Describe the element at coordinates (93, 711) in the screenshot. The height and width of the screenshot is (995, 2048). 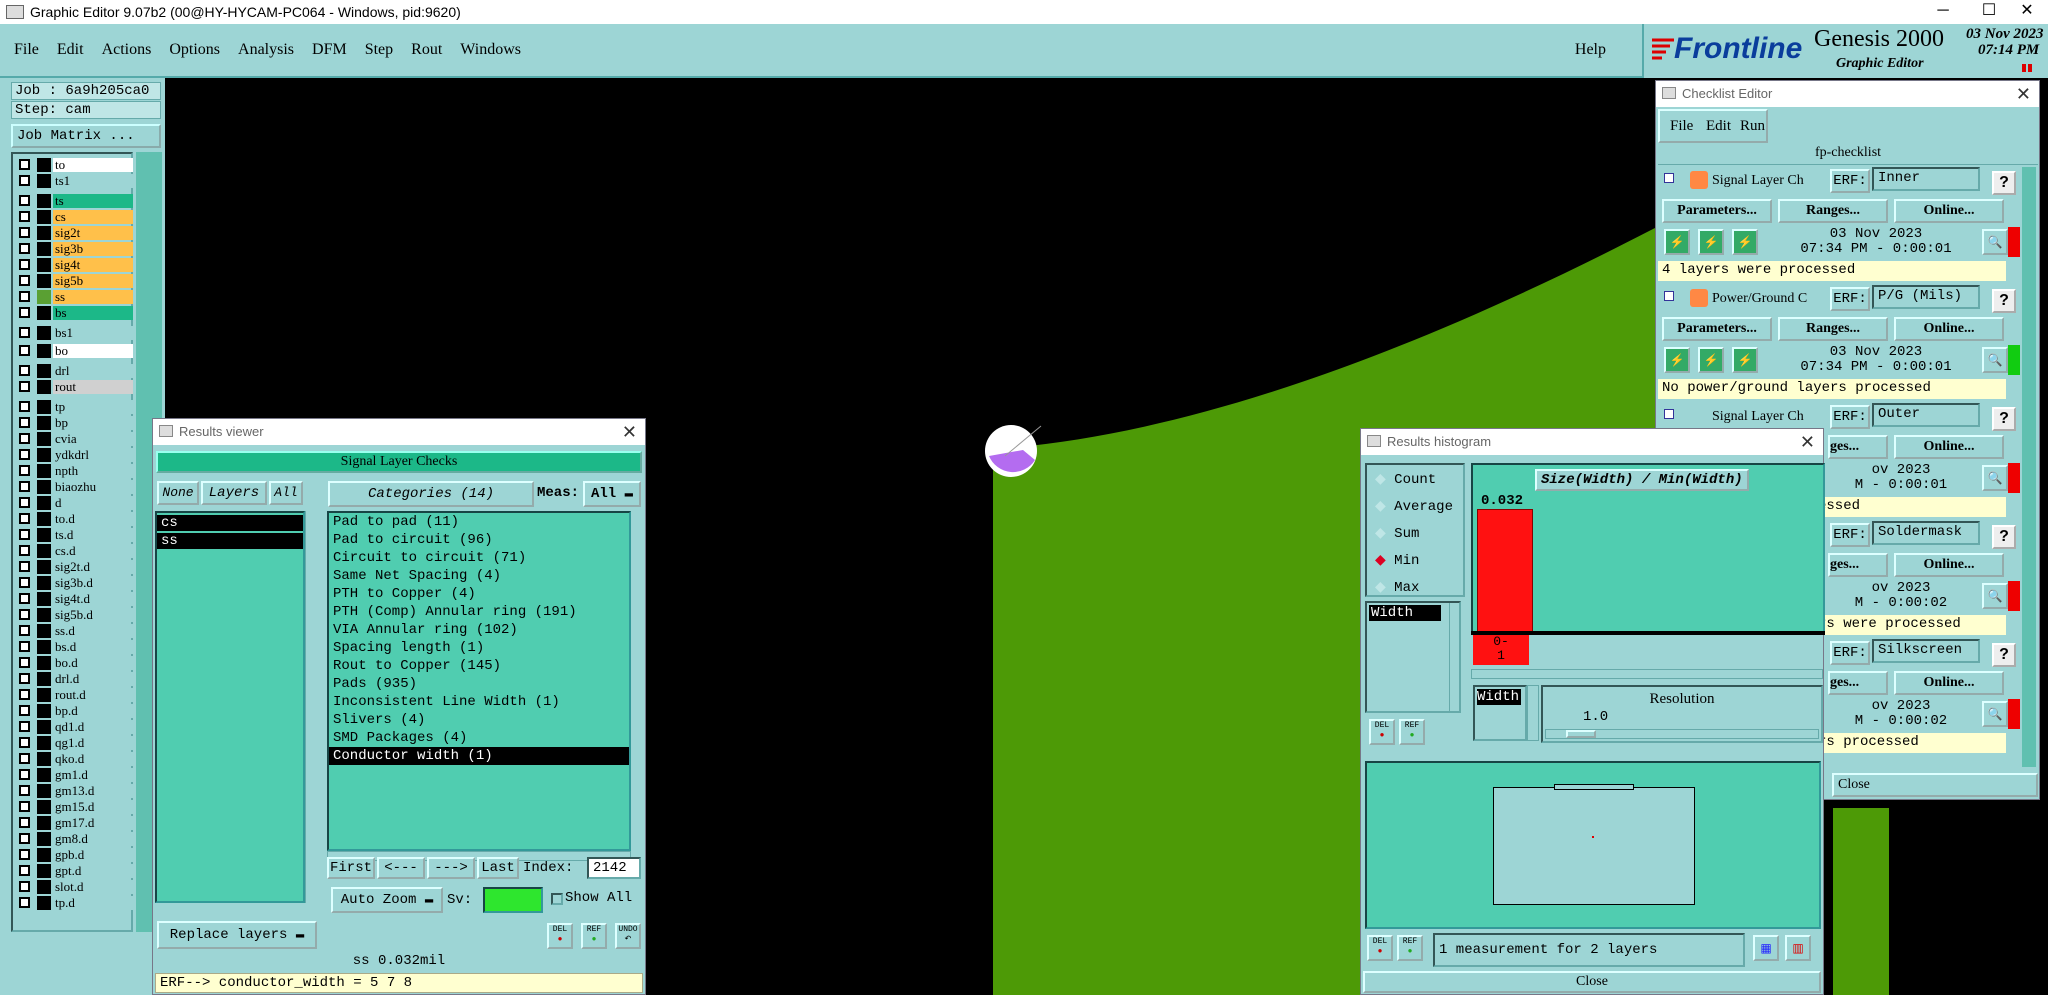
I see `layer-name: bp.d` at that location.